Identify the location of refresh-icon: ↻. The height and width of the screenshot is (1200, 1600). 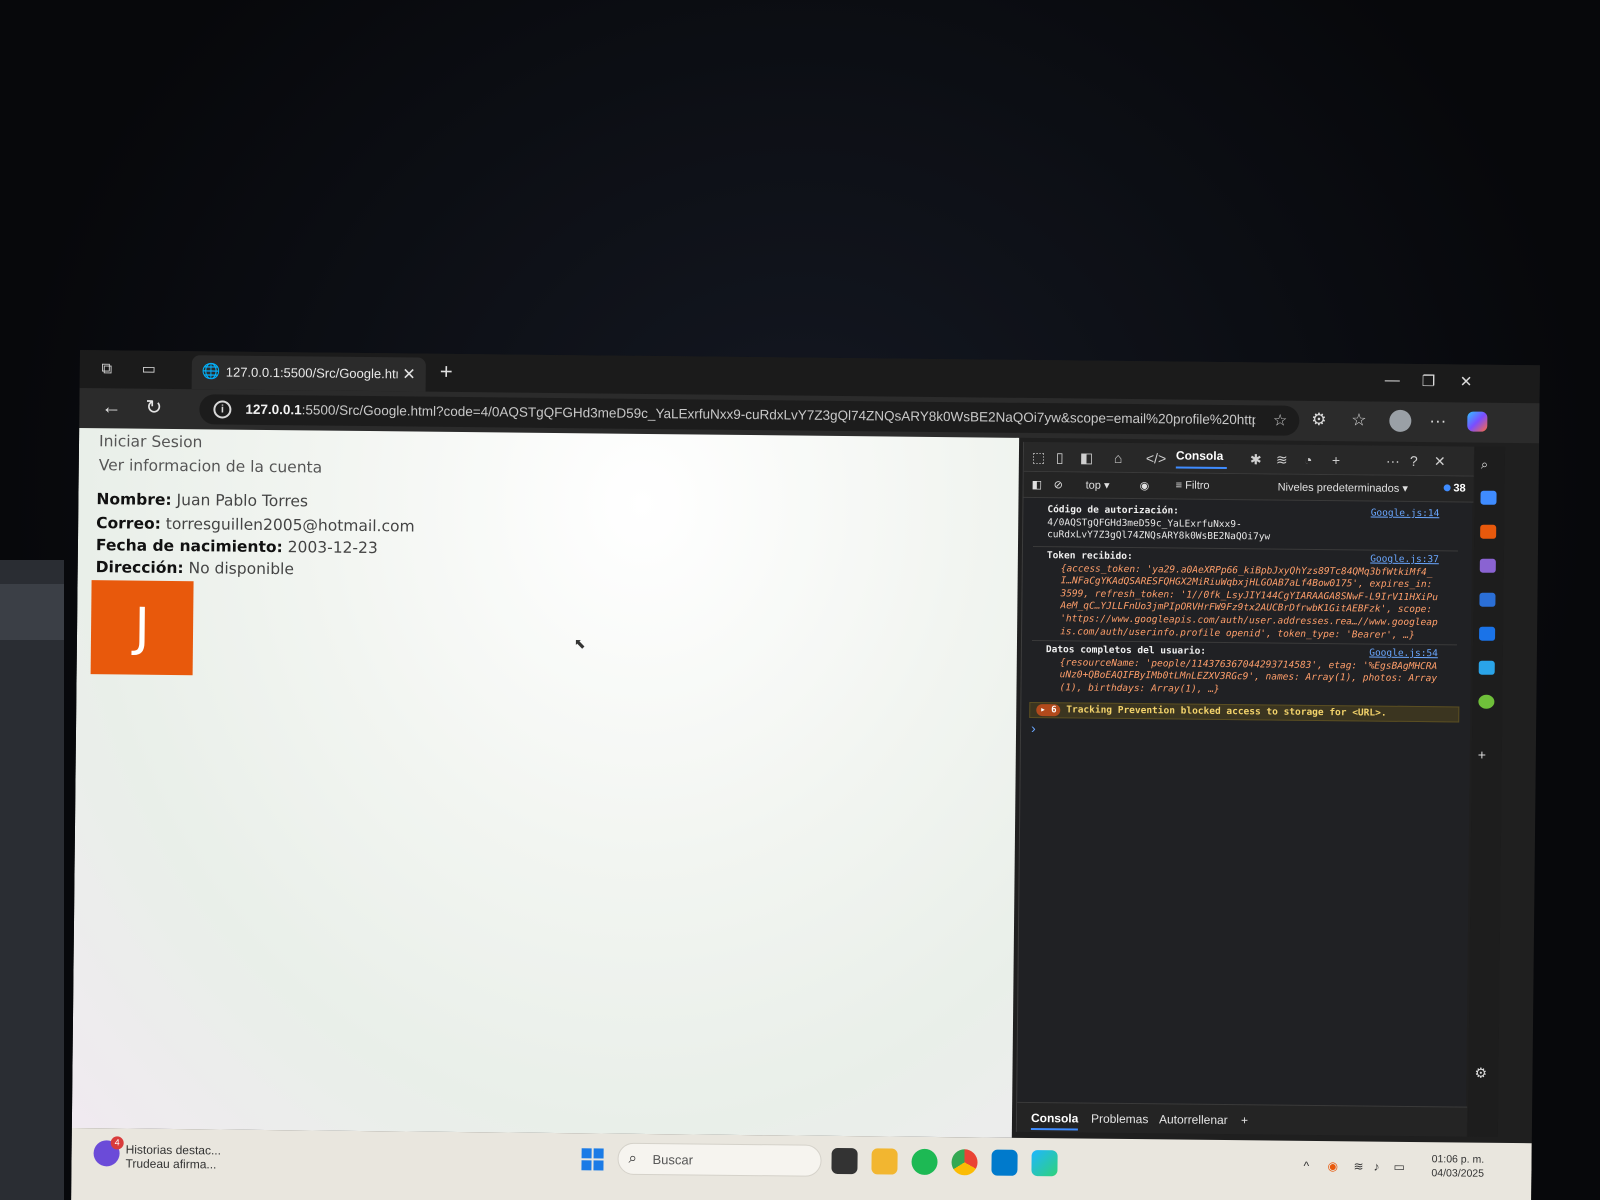
(153, 408).